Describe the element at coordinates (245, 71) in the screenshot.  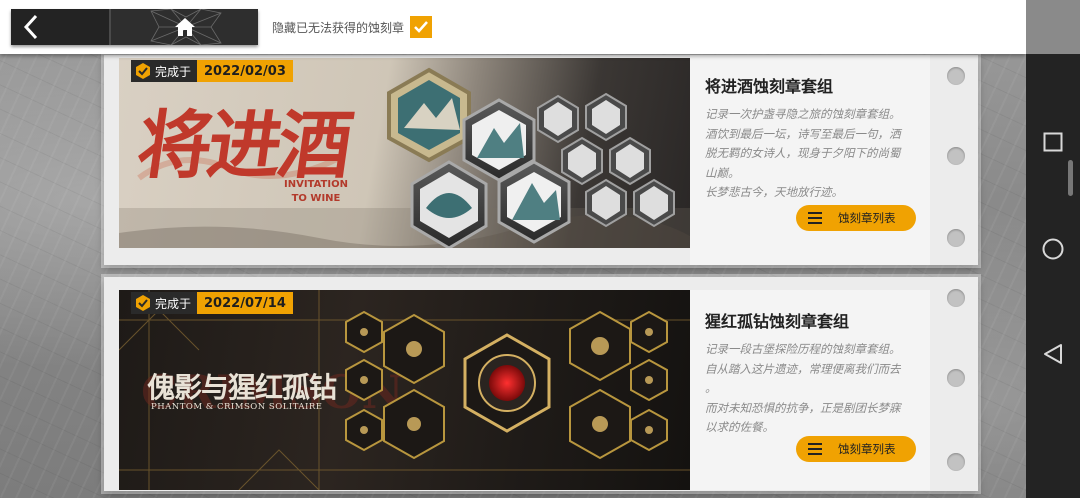
I see `completion-date: 2022/02/03` at that location.